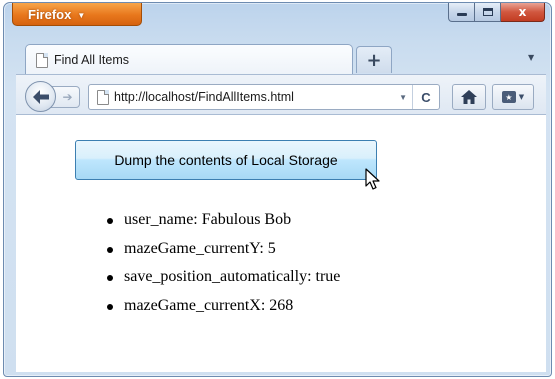 This screenshot has width=555, height=379. I want to click on address-bar: http://localhost/FindAllItems.html ▼ C, so click(264, 97).